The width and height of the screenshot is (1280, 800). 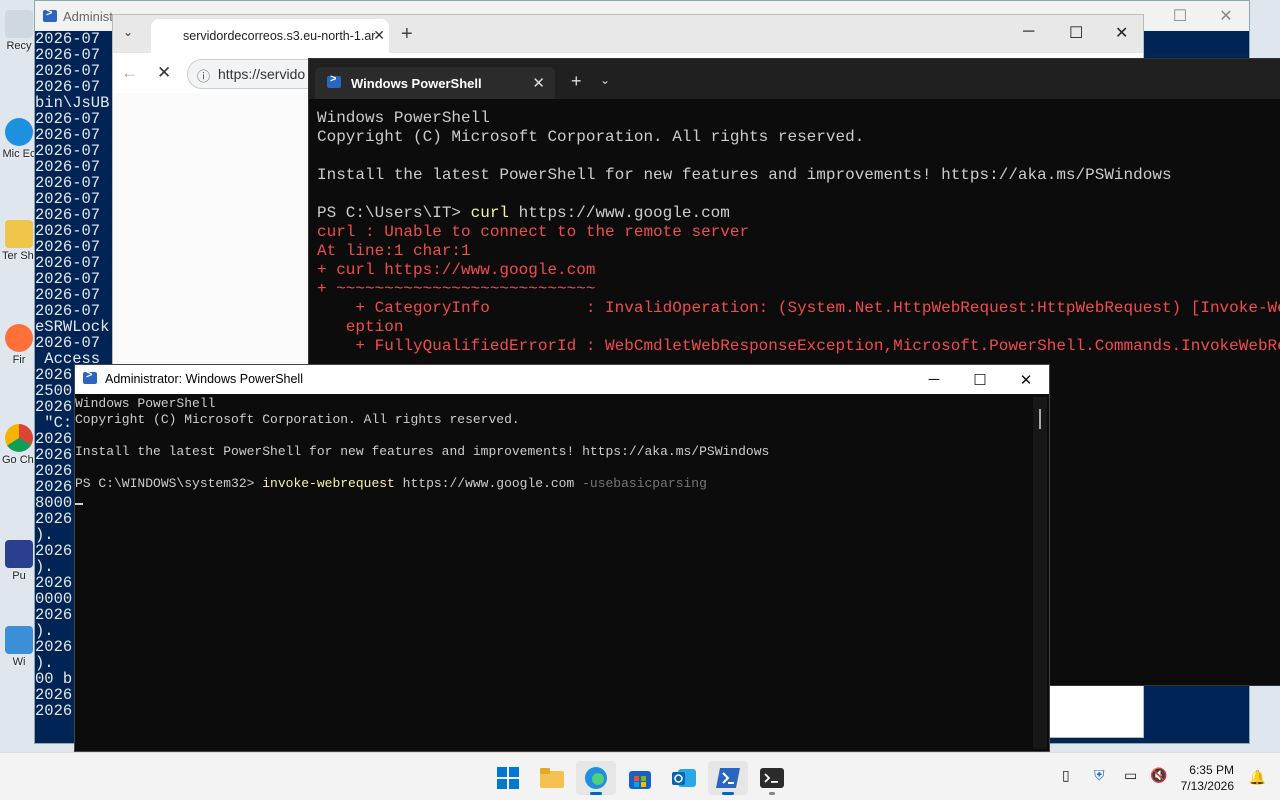 I want to click on tab-search-chevron-icon: ⌄, so click(x=128, y=32).